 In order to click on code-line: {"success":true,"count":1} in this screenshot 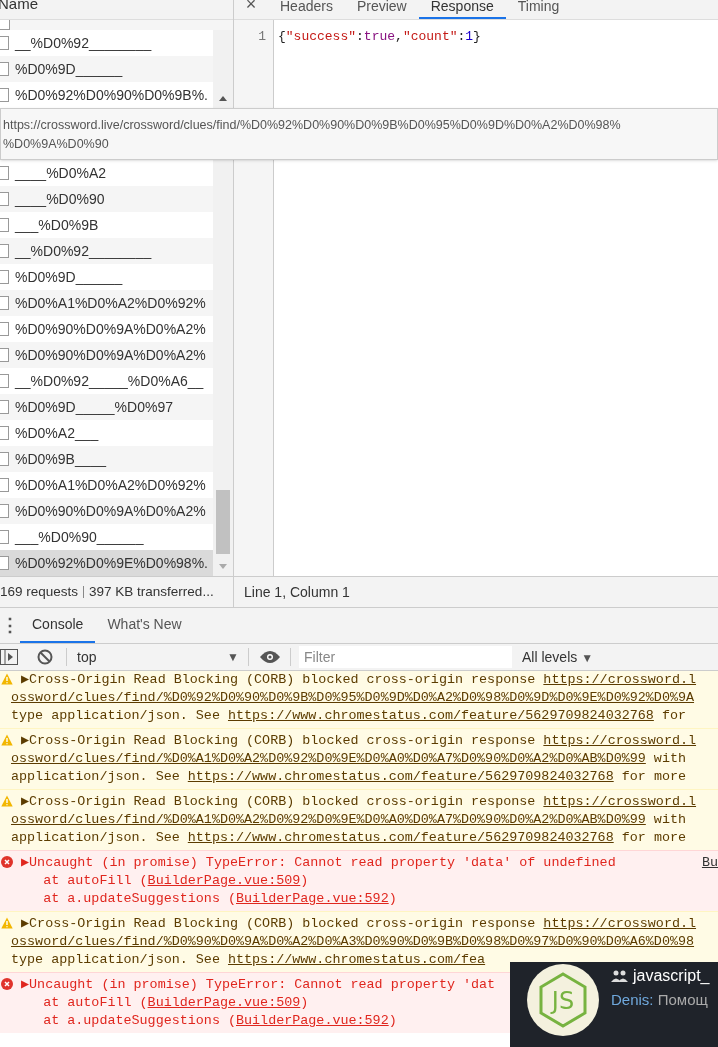, I will do `click(380, 37)`.